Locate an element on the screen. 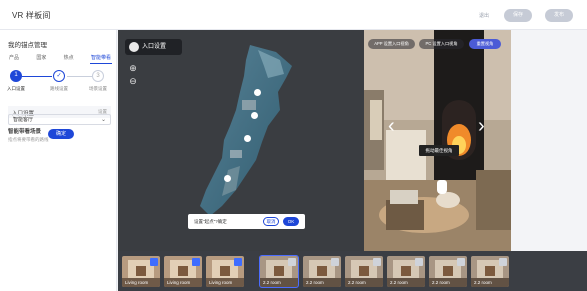 The image size is (587, 291). prompt-ok-button: OK is located at coordinates (291, 221).